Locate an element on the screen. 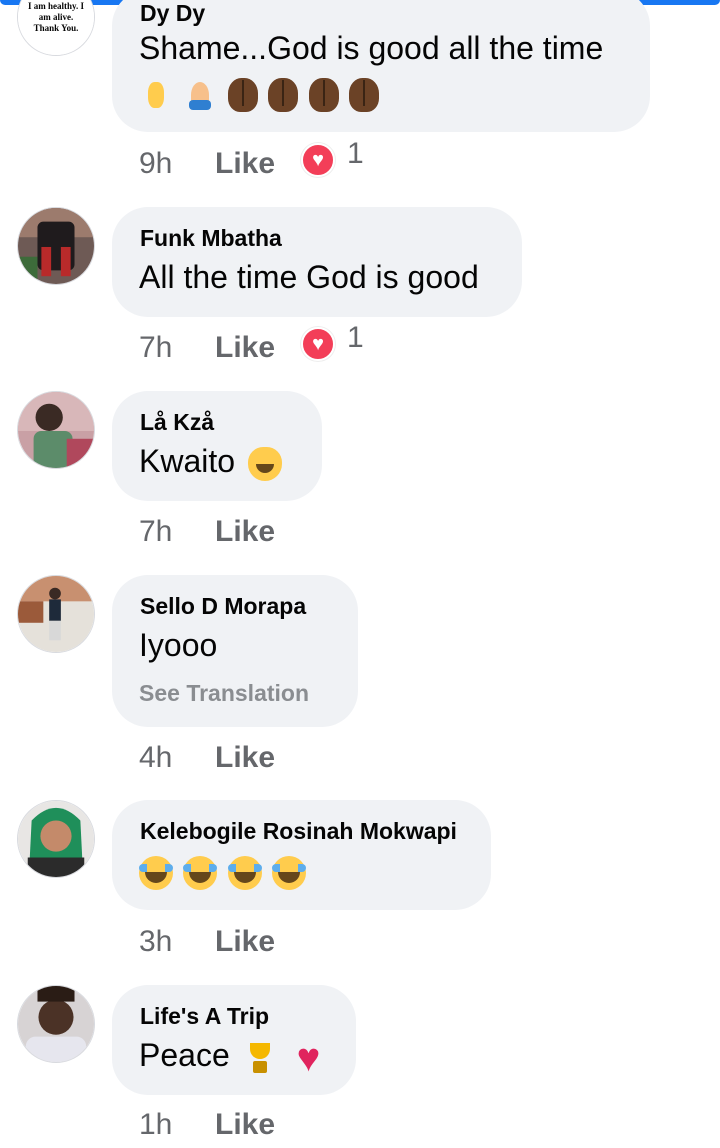 The image size is (720, 1148). comment-bubble: Funk Mbatha All the time God is good is located at coordinates (317, 262).